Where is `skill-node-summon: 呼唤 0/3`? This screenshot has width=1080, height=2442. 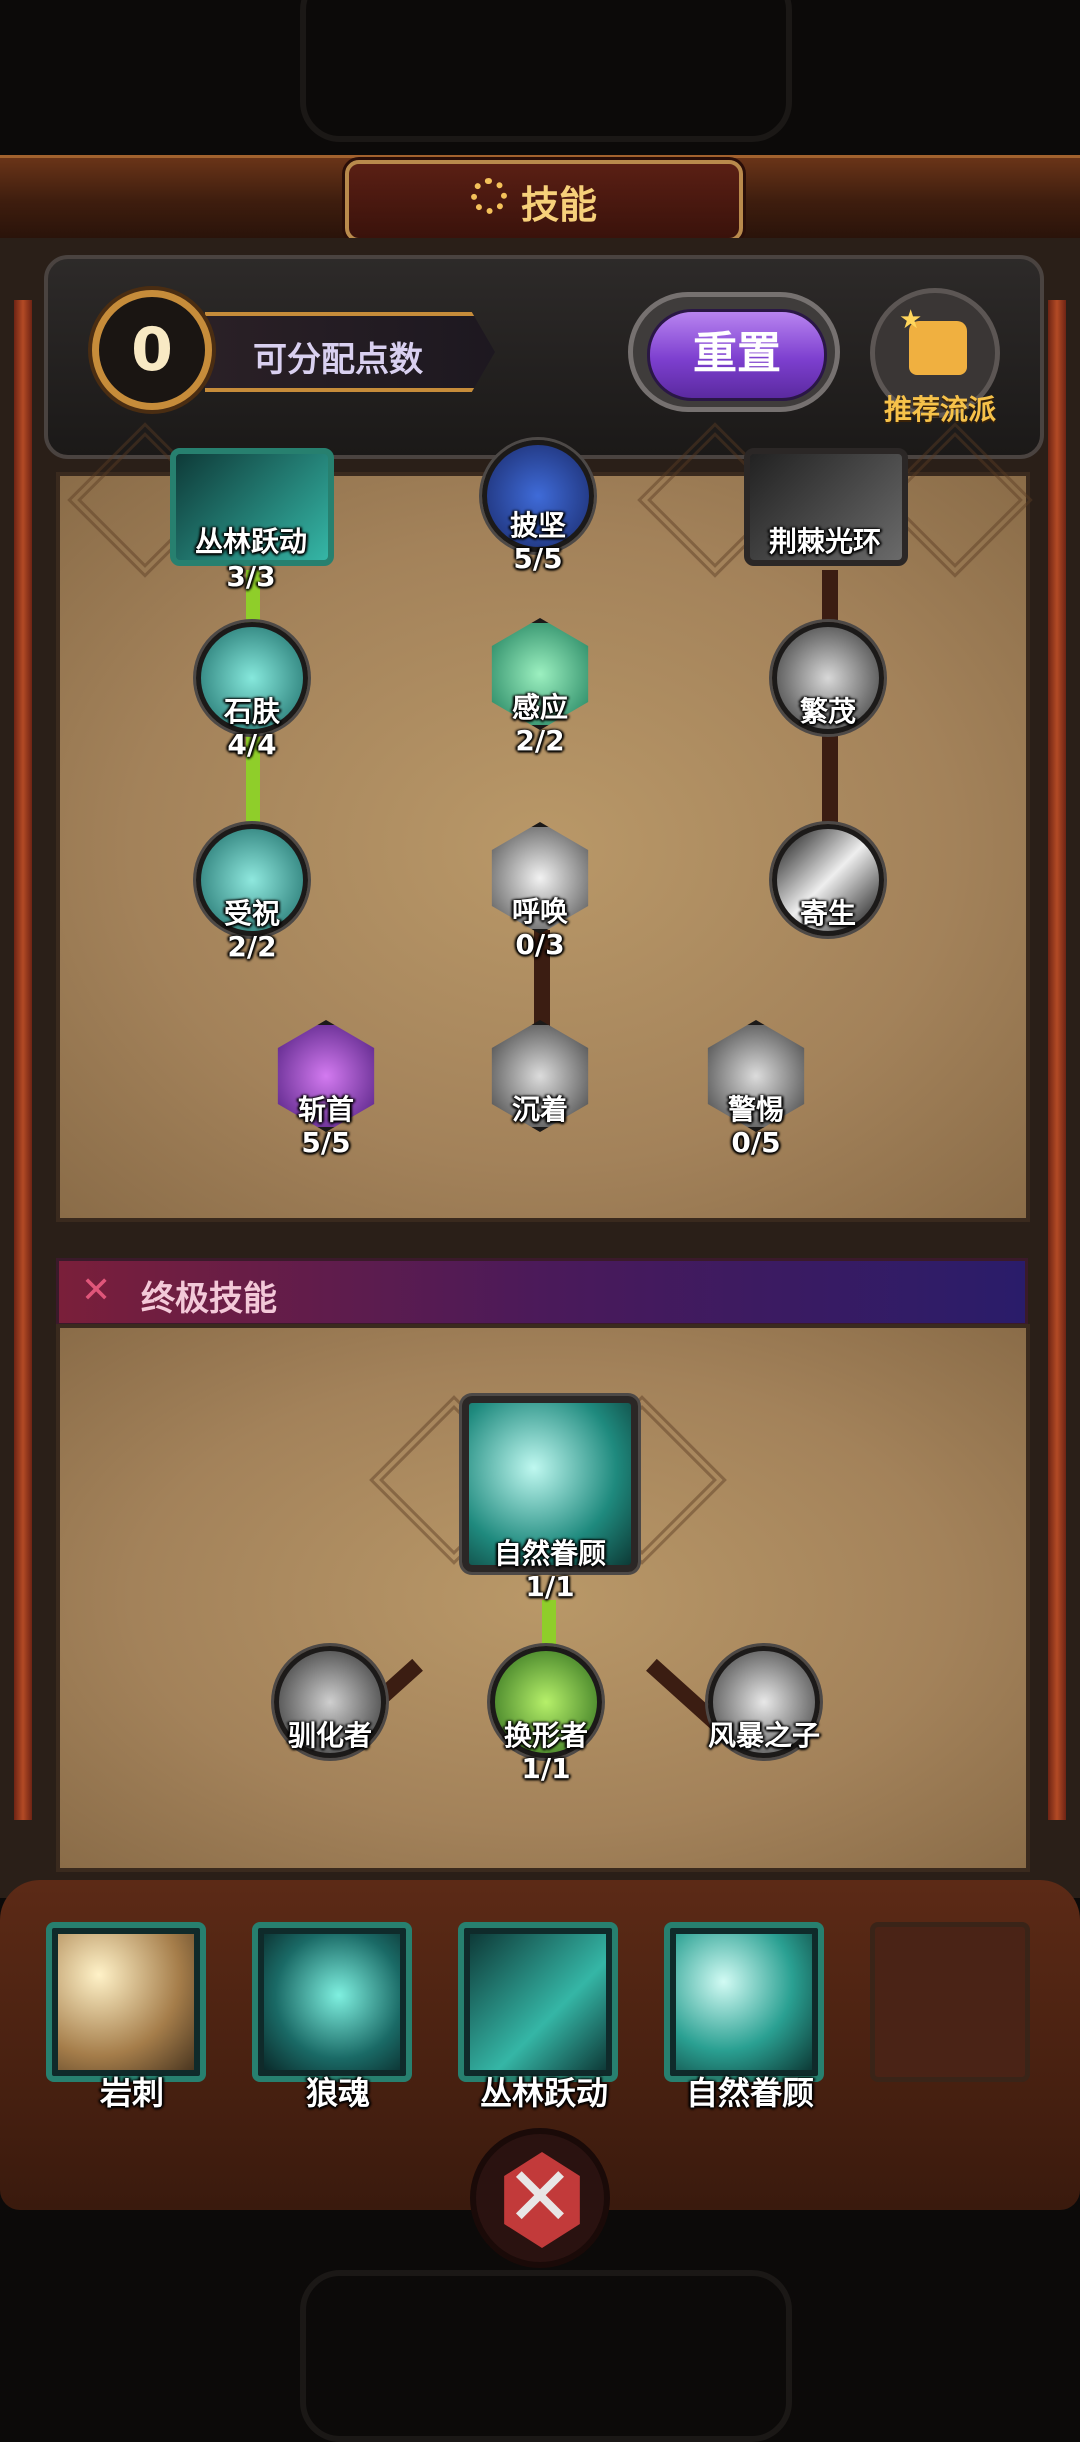
skill-node-summon: 呼唤 0/3 is located at coordinates (544, 891).